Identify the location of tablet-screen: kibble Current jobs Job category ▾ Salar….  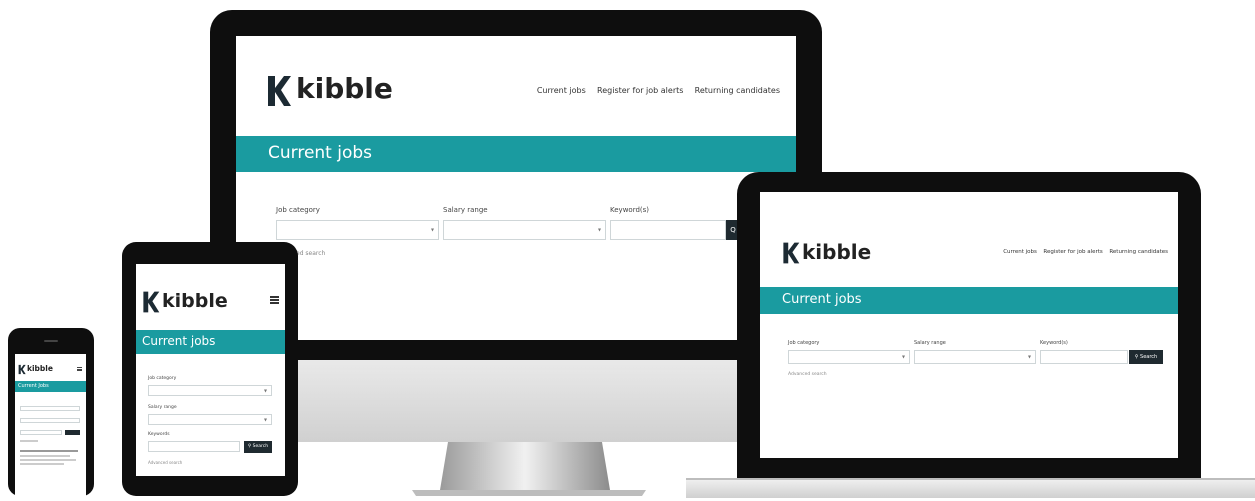
(210, 370).